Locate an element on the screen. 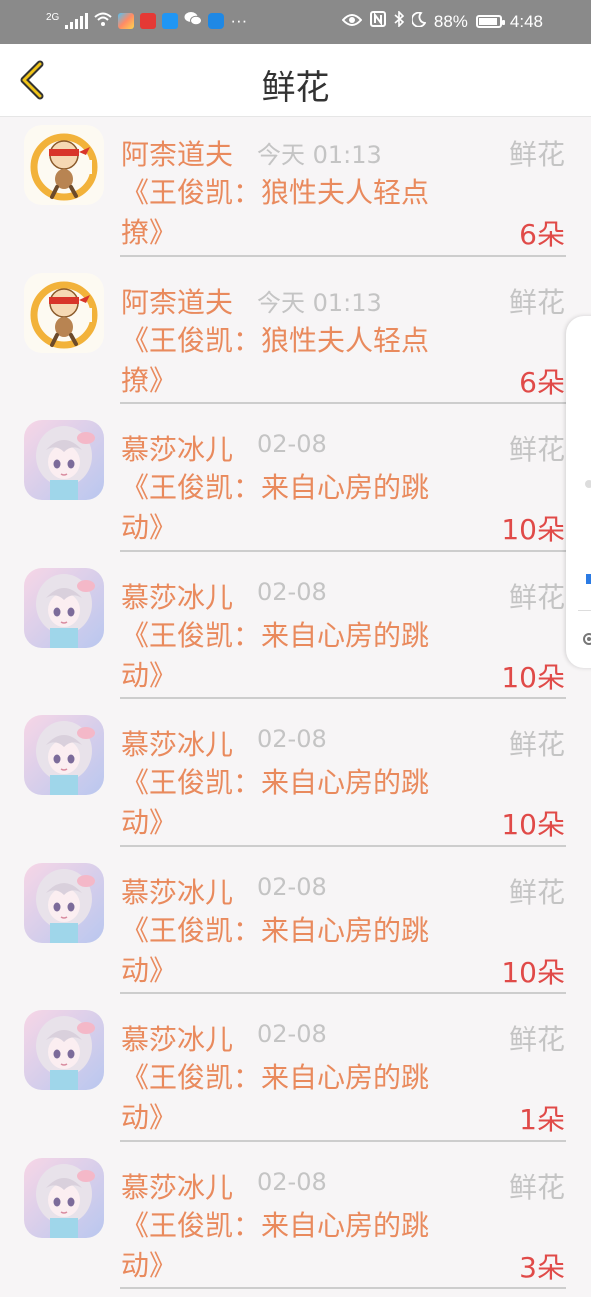 This screenshot has width=591, height=1297. list-item: 慕莎冰儿 02-08 鲜花《王俊凯：来自心房的跳动》 1朵 is located at coordinates (295, 1076).